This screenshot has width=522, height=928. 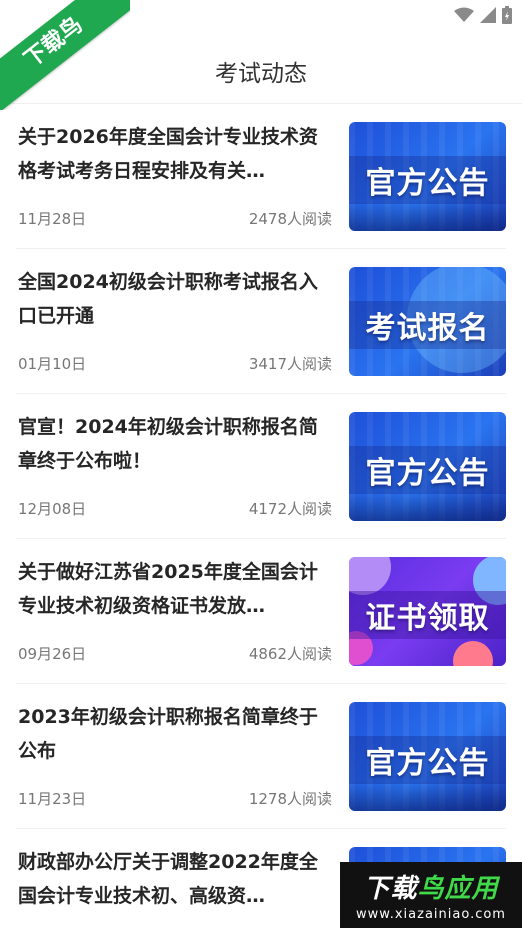 I want to click on article-date: 09月26日, so click(x=52, y=654).